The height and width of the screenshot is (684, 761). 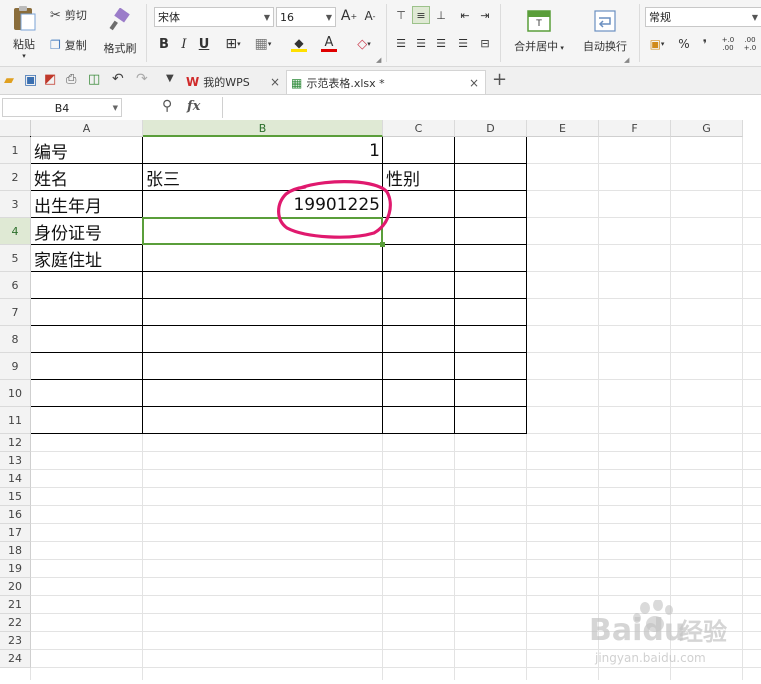 What do you see at coordinates (263, 128) in the screenshot?
I see `column-header-b: B` at bounding box center [263, 128].